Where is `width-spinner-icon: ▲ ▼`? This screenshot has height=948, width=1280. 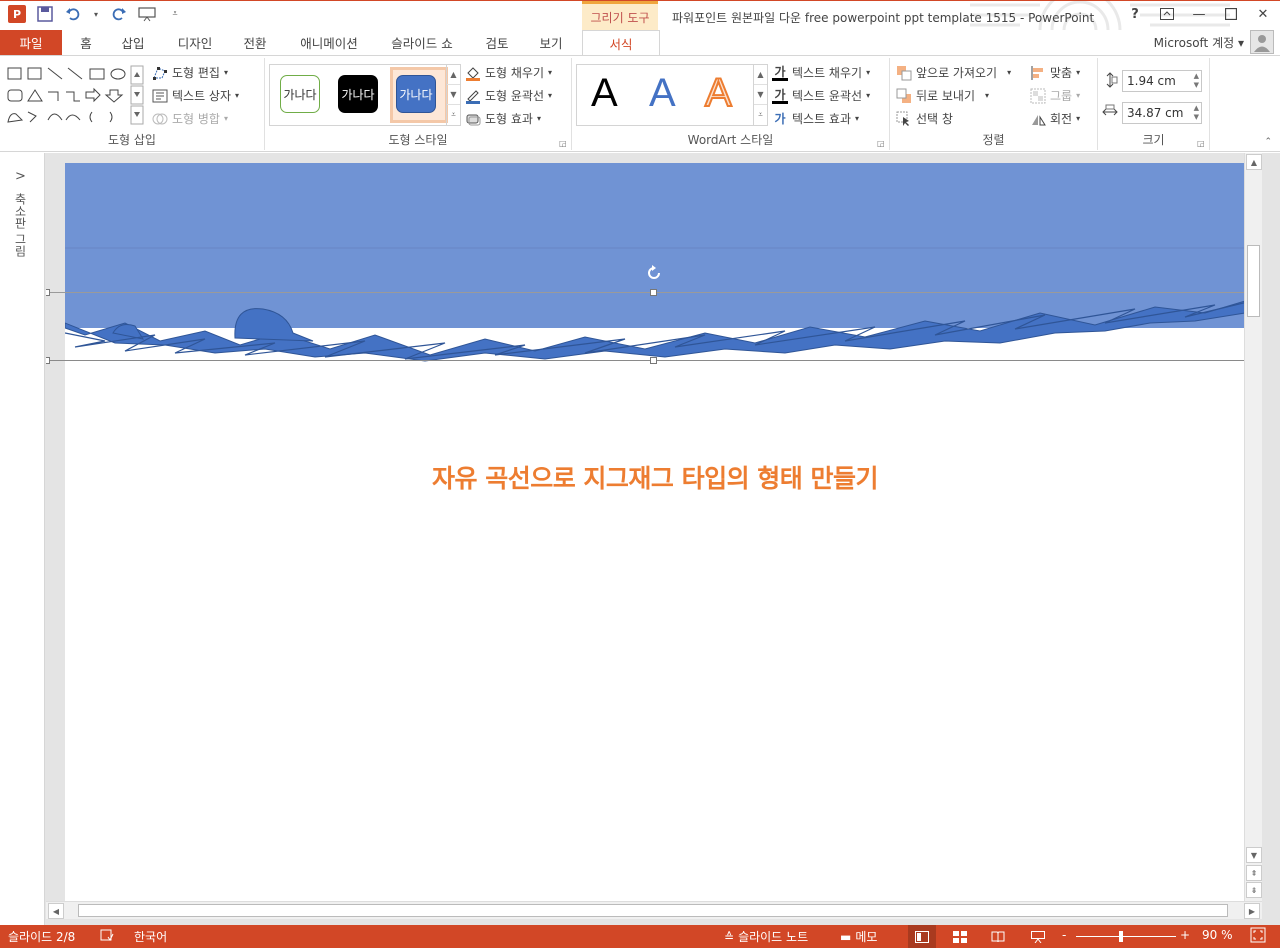 width-spinner-icon: ▲ ▼ is located at coordinates (1196, 113).